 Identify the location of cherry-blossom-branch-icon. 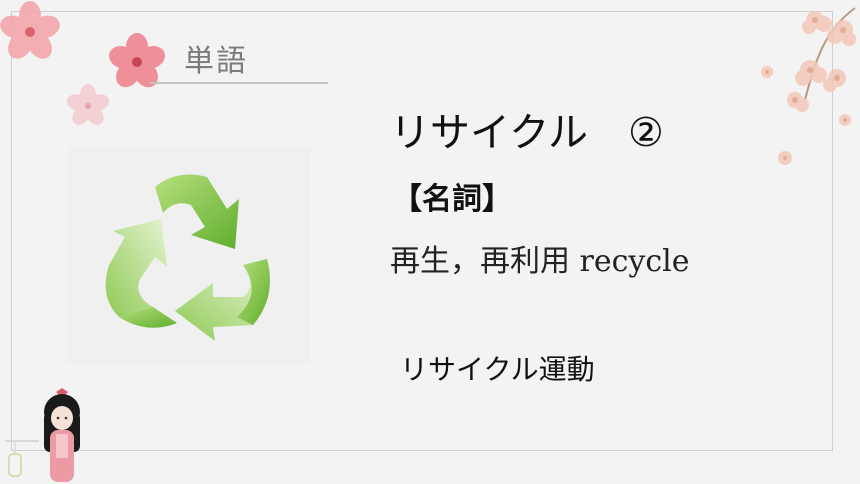
(808, 86).